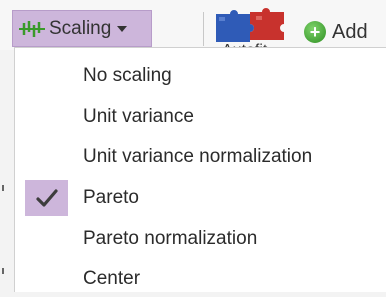  I want to click on menu-item-label: Unit variance normalization, so click(198, 156).